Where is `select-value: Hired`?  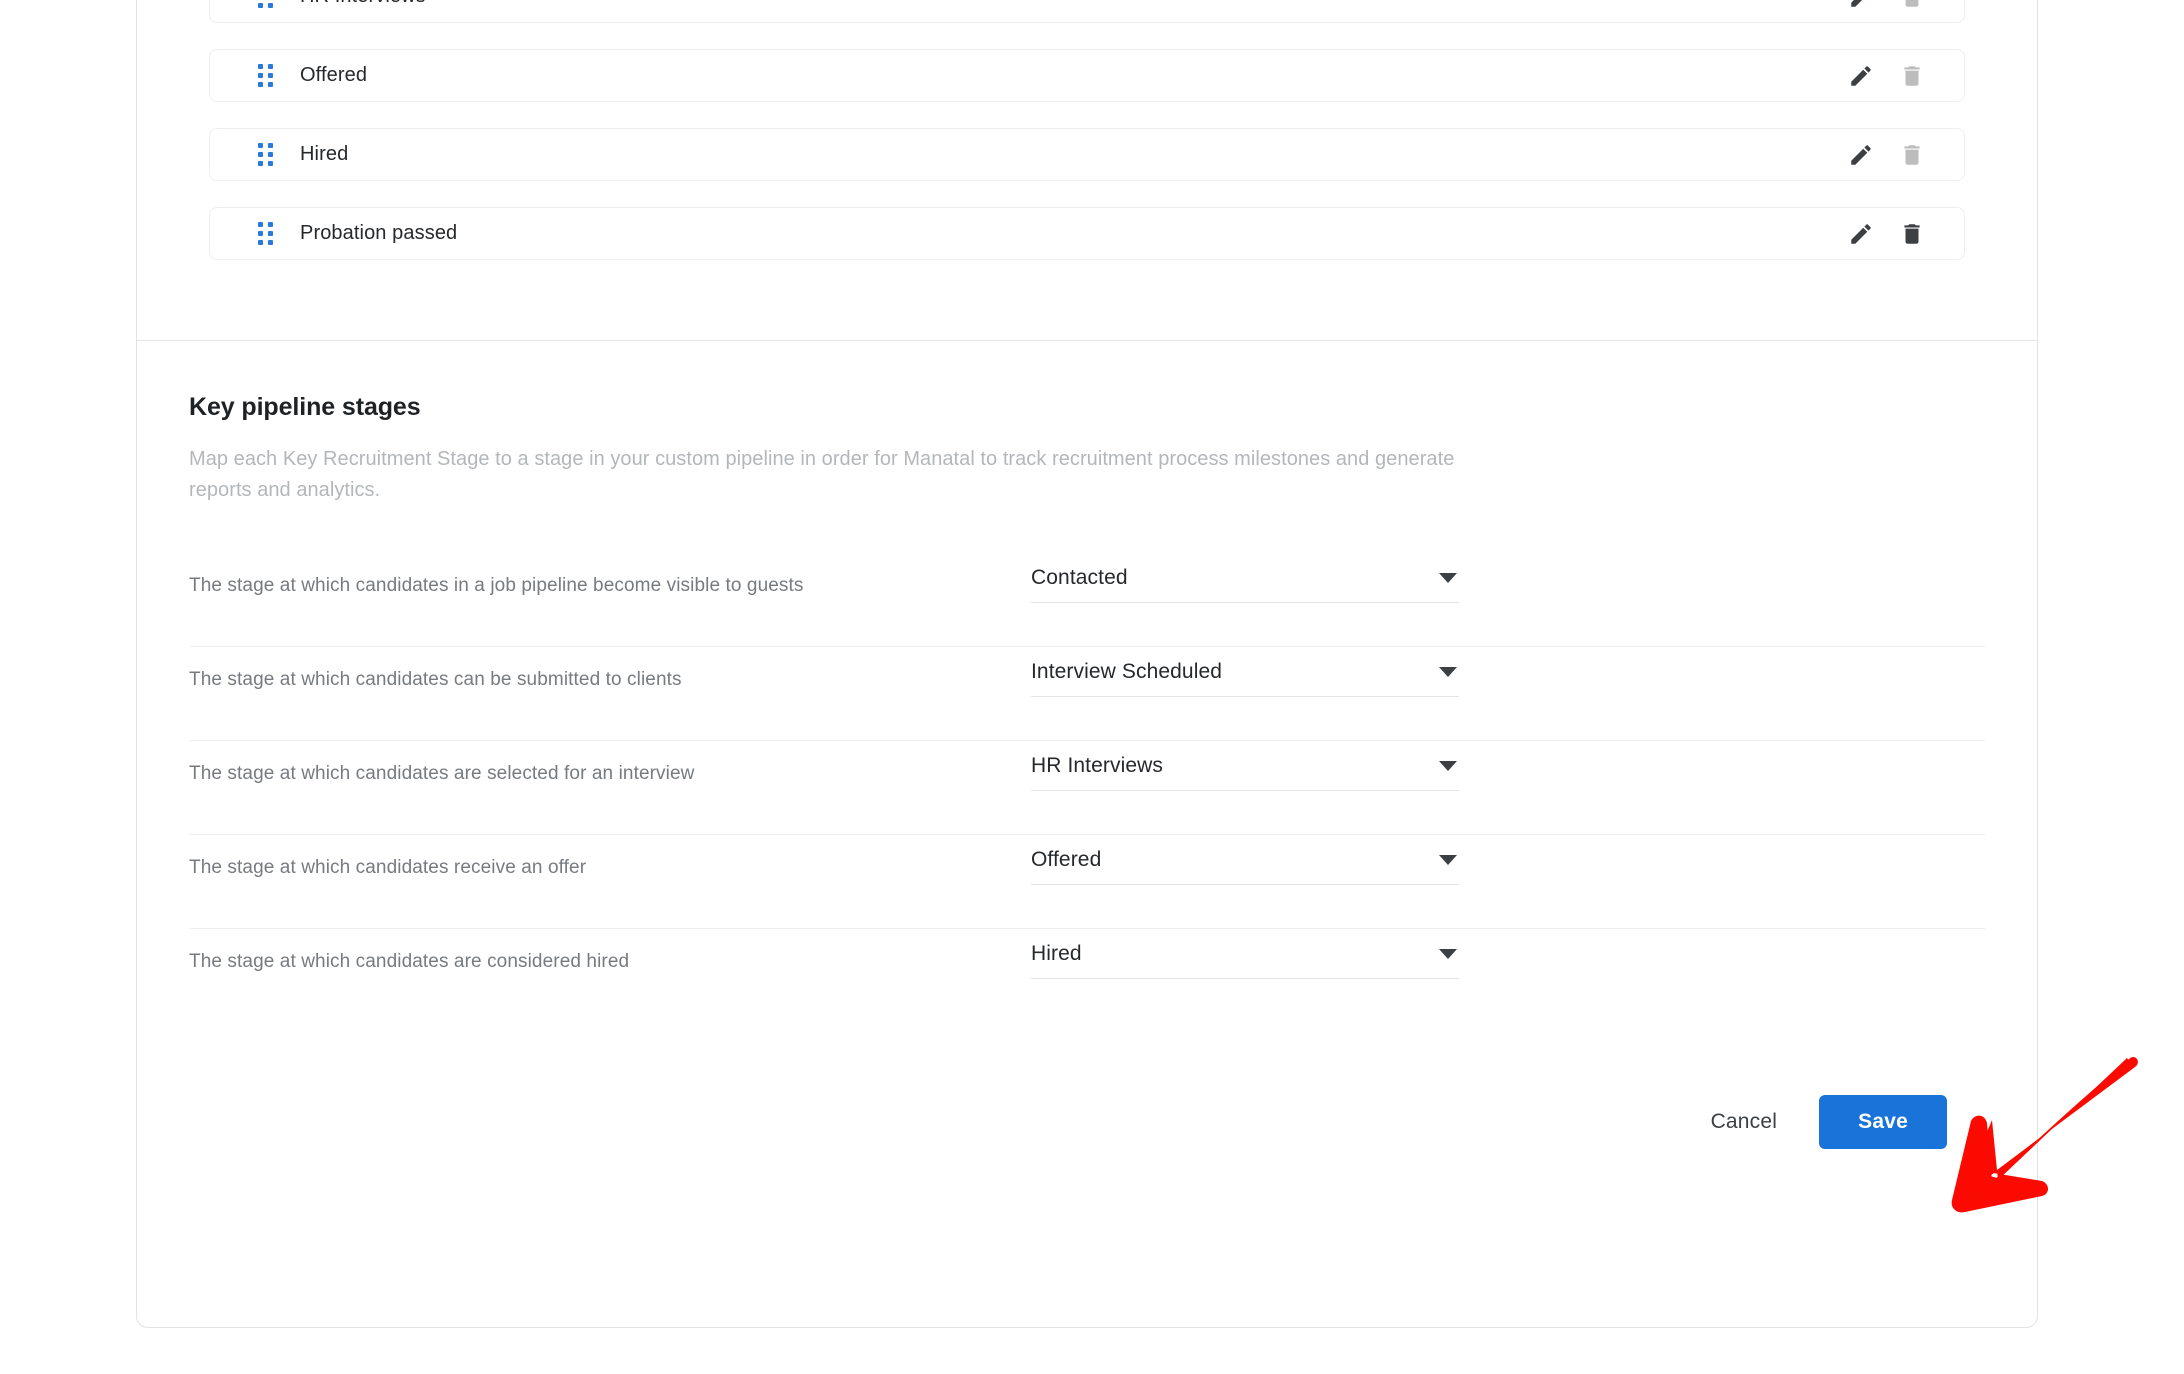 select-value: Hired is located at coordinates (1056, 953).